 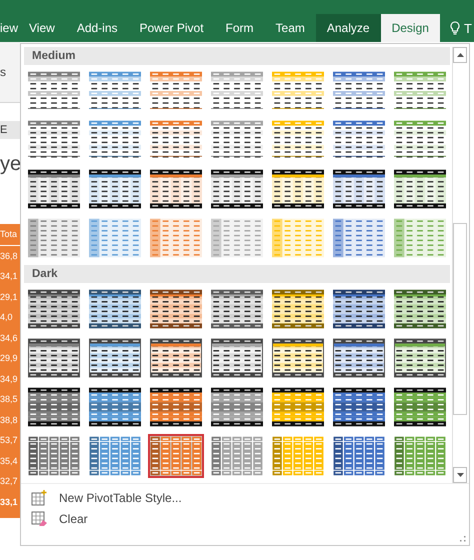 I want to click on menu-item: Clear, so click(x=250, y=519).